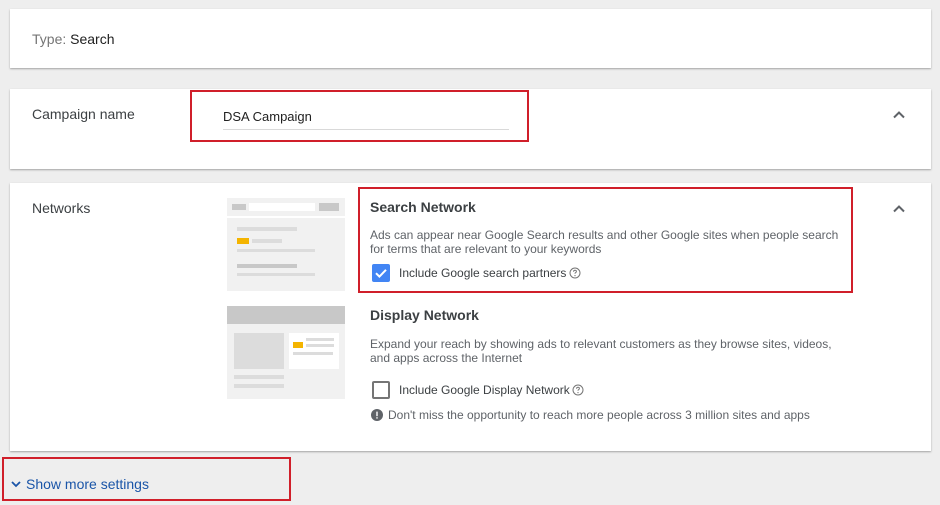 This screenshot has width=940, height=505. What do you see at coordinates (424, 315) in the screenshot?
I see `display-network-title: Display Network` at bounding box center [424, 315].